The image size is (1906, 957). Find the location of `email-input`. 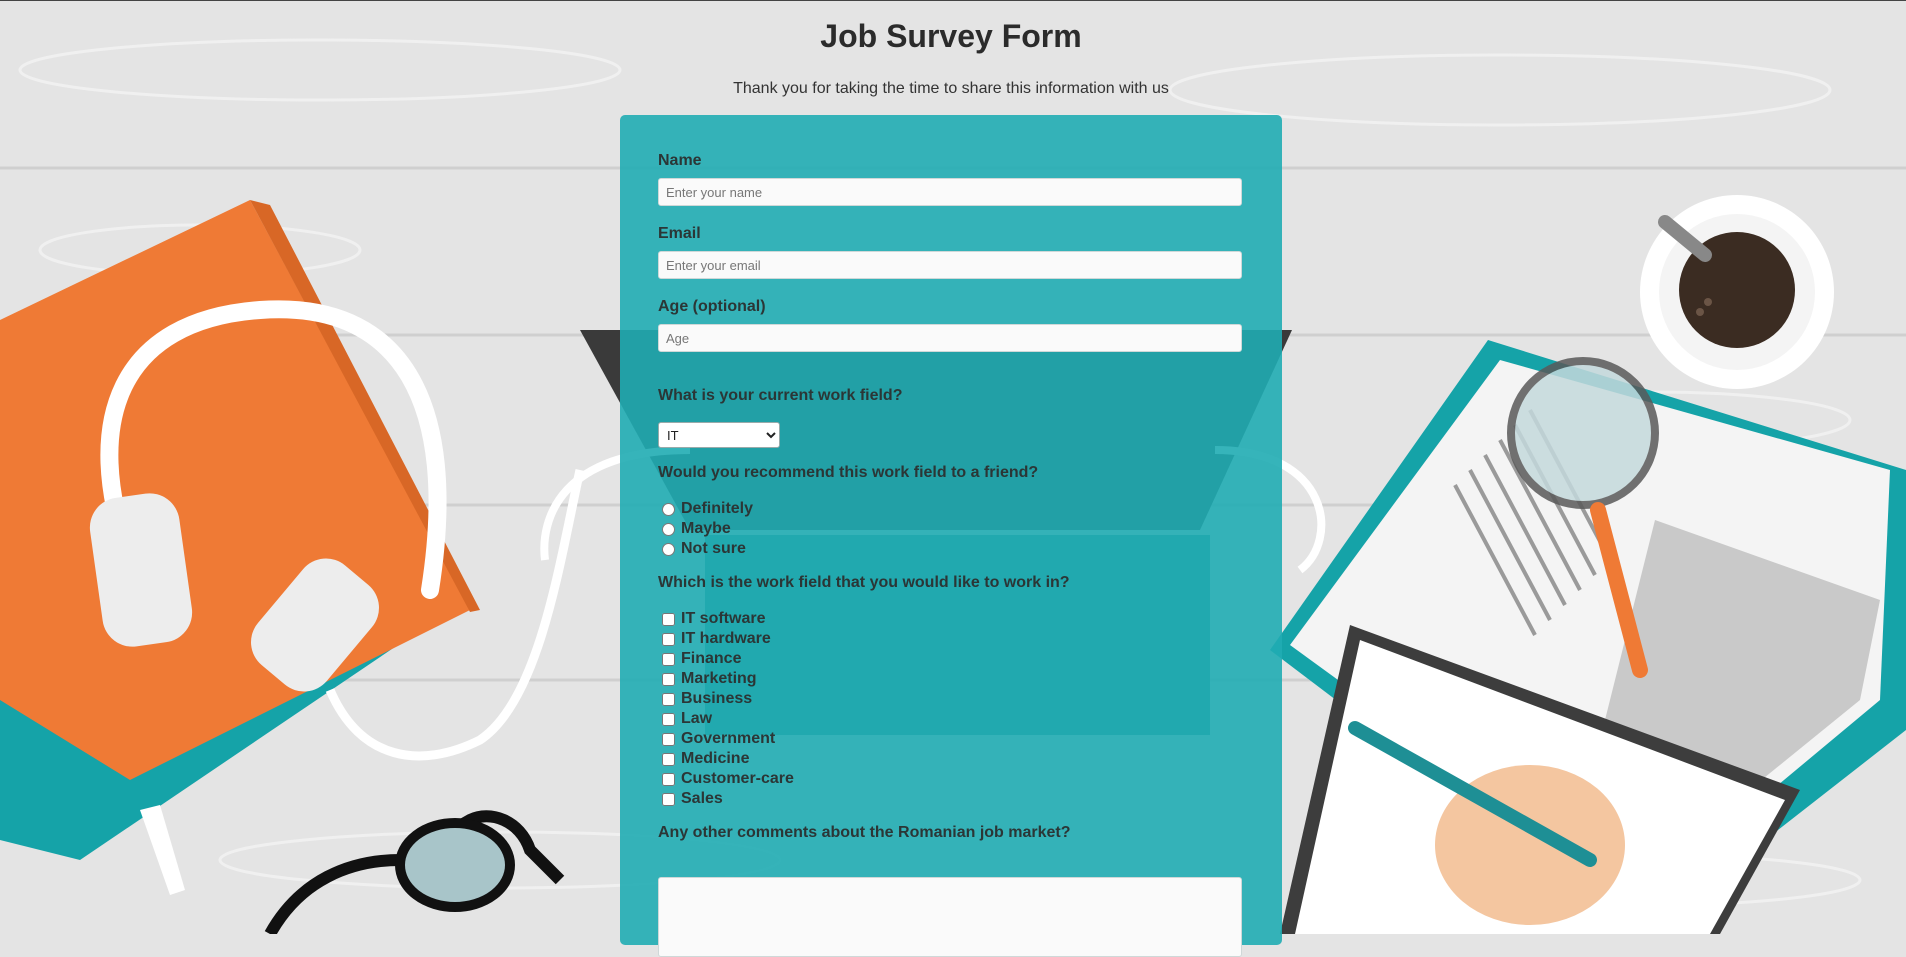

email-input is located at coordinates (950, 265).